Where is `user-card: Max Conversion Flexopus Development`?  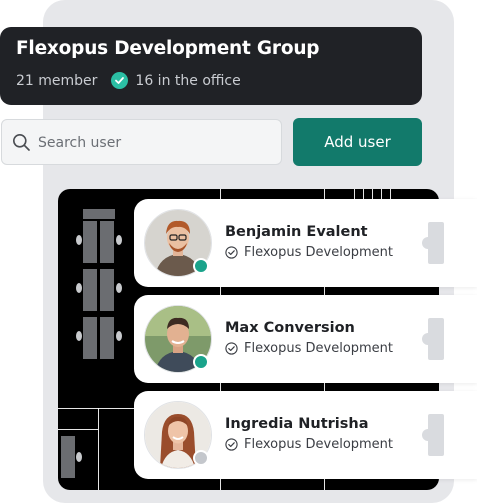
user-card: Max Conversion Flexopus Development is located at coordinates (305, 339).